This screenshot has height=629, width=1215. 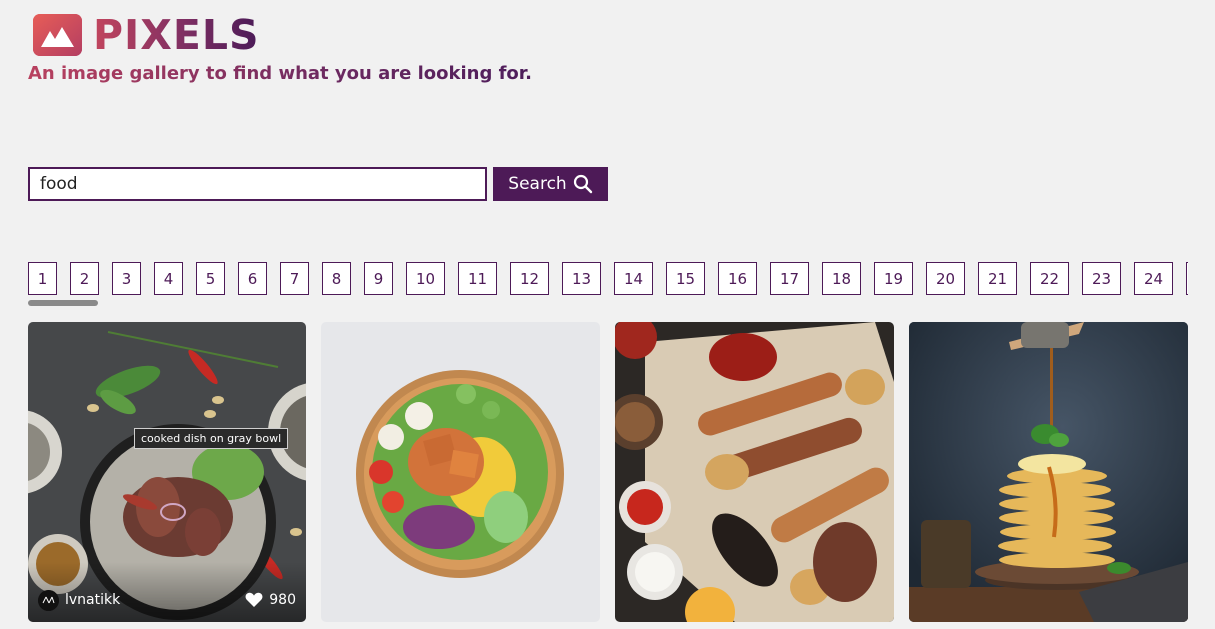 What do you see at coordinates (210, 278) in the screenshot?
I see `page-button-5: 5` at bounding box center [210, 278].